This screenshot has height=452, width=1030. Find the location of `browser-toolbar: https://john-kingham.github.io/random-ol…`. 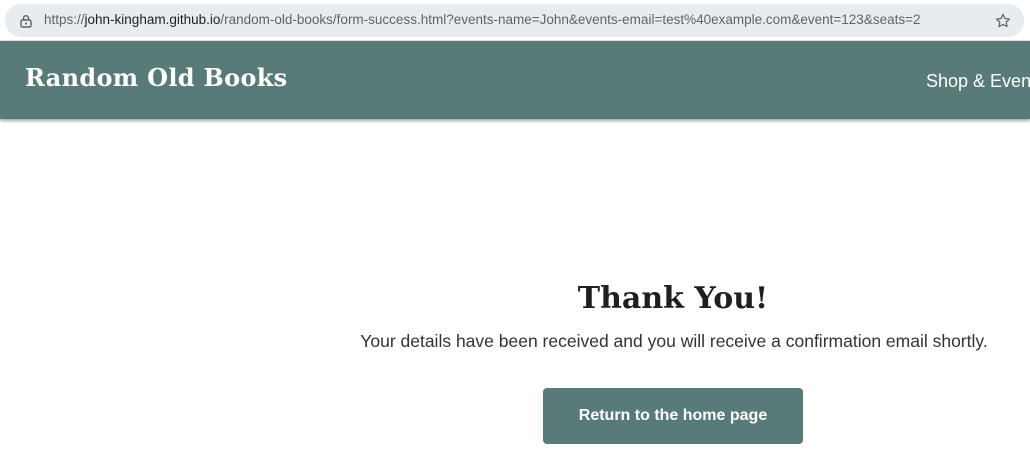

browser-toolbar: https://john-kingham.github.io/random-ol… is located at coordinates (515, 20).